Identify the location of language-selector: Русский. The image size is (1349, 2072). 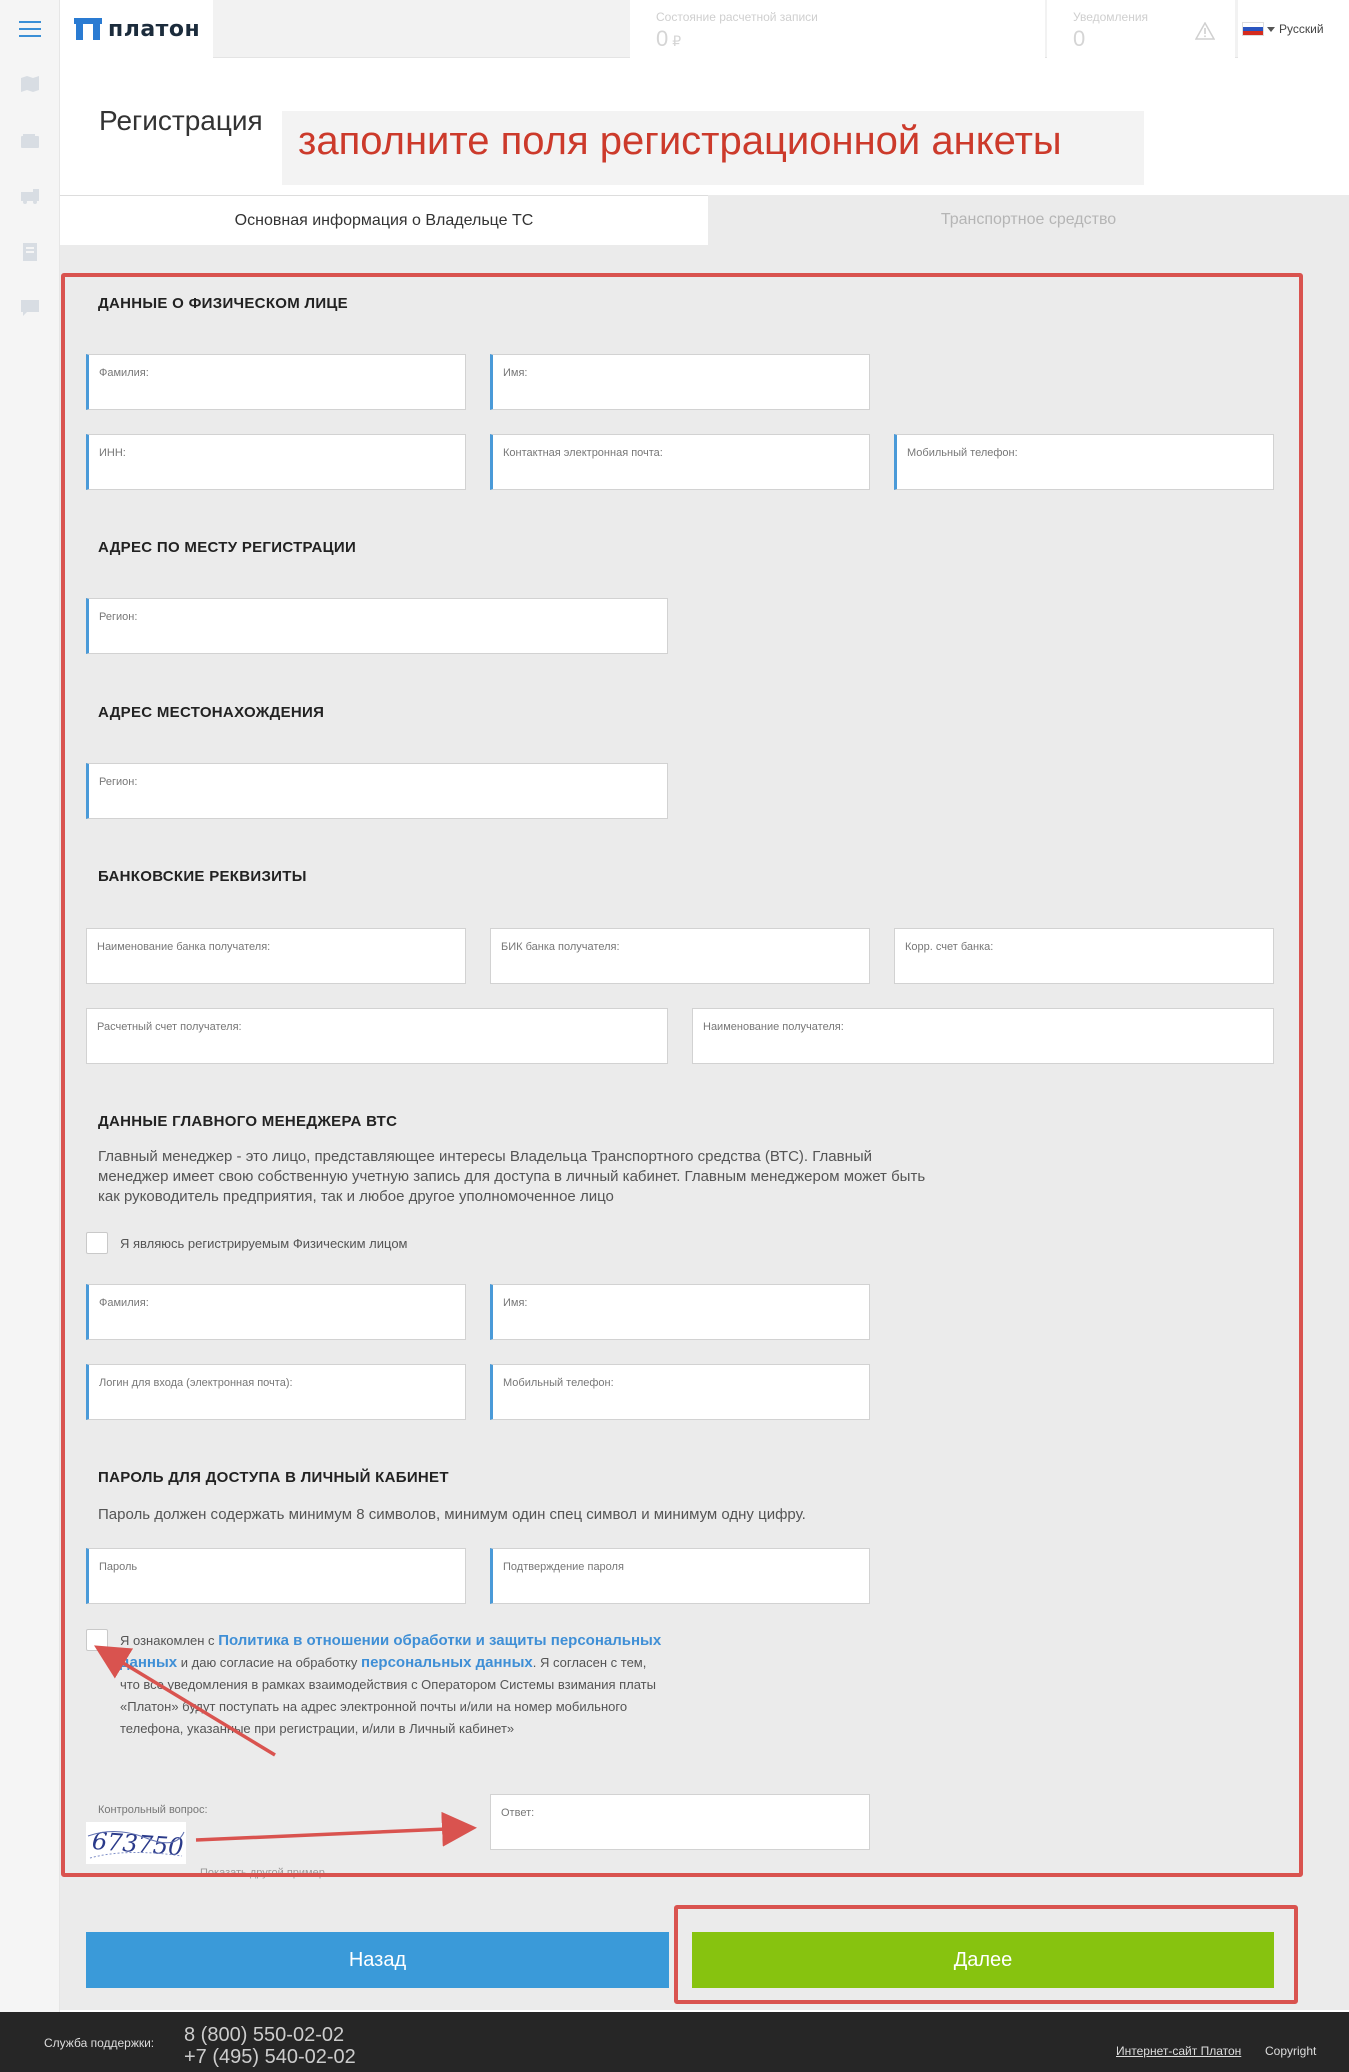
(1293, 29).